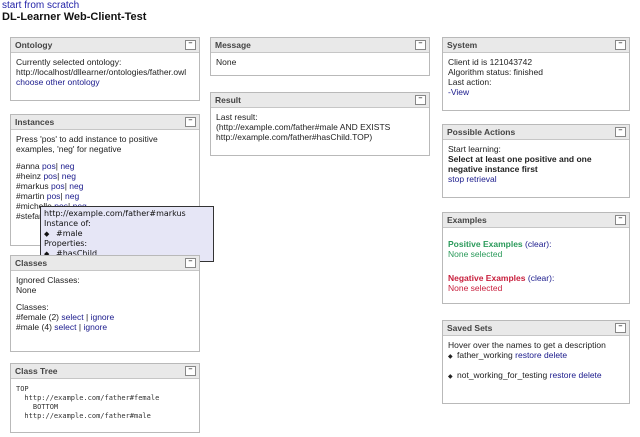 Image resolution: width=640 pixels, height=437 pixels. I want to click on clear-positive-link: (clear):, so click(538, 244).